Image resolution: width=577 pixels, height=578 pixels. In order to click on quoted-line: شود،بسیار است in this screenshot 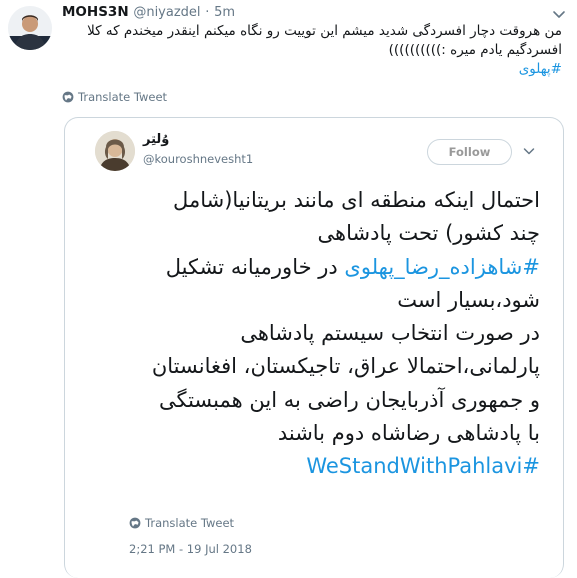, I will do `click(468, 299)`.